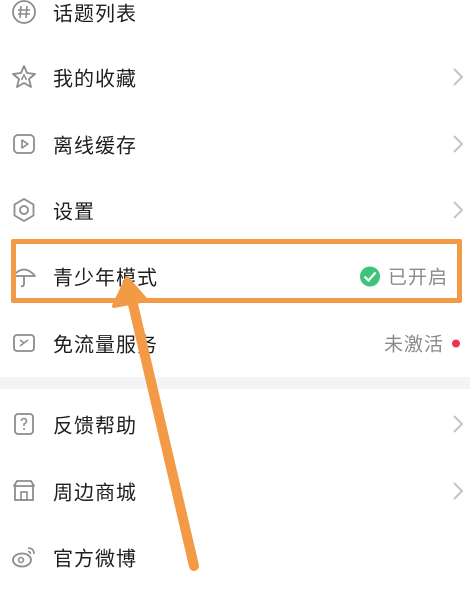 The width and height of the screenshot is (470, 606). What do you see at coordinates (95, 558) in the screenshot?
I see `menu-label: 官方微博` at bounding box center [95, 558].